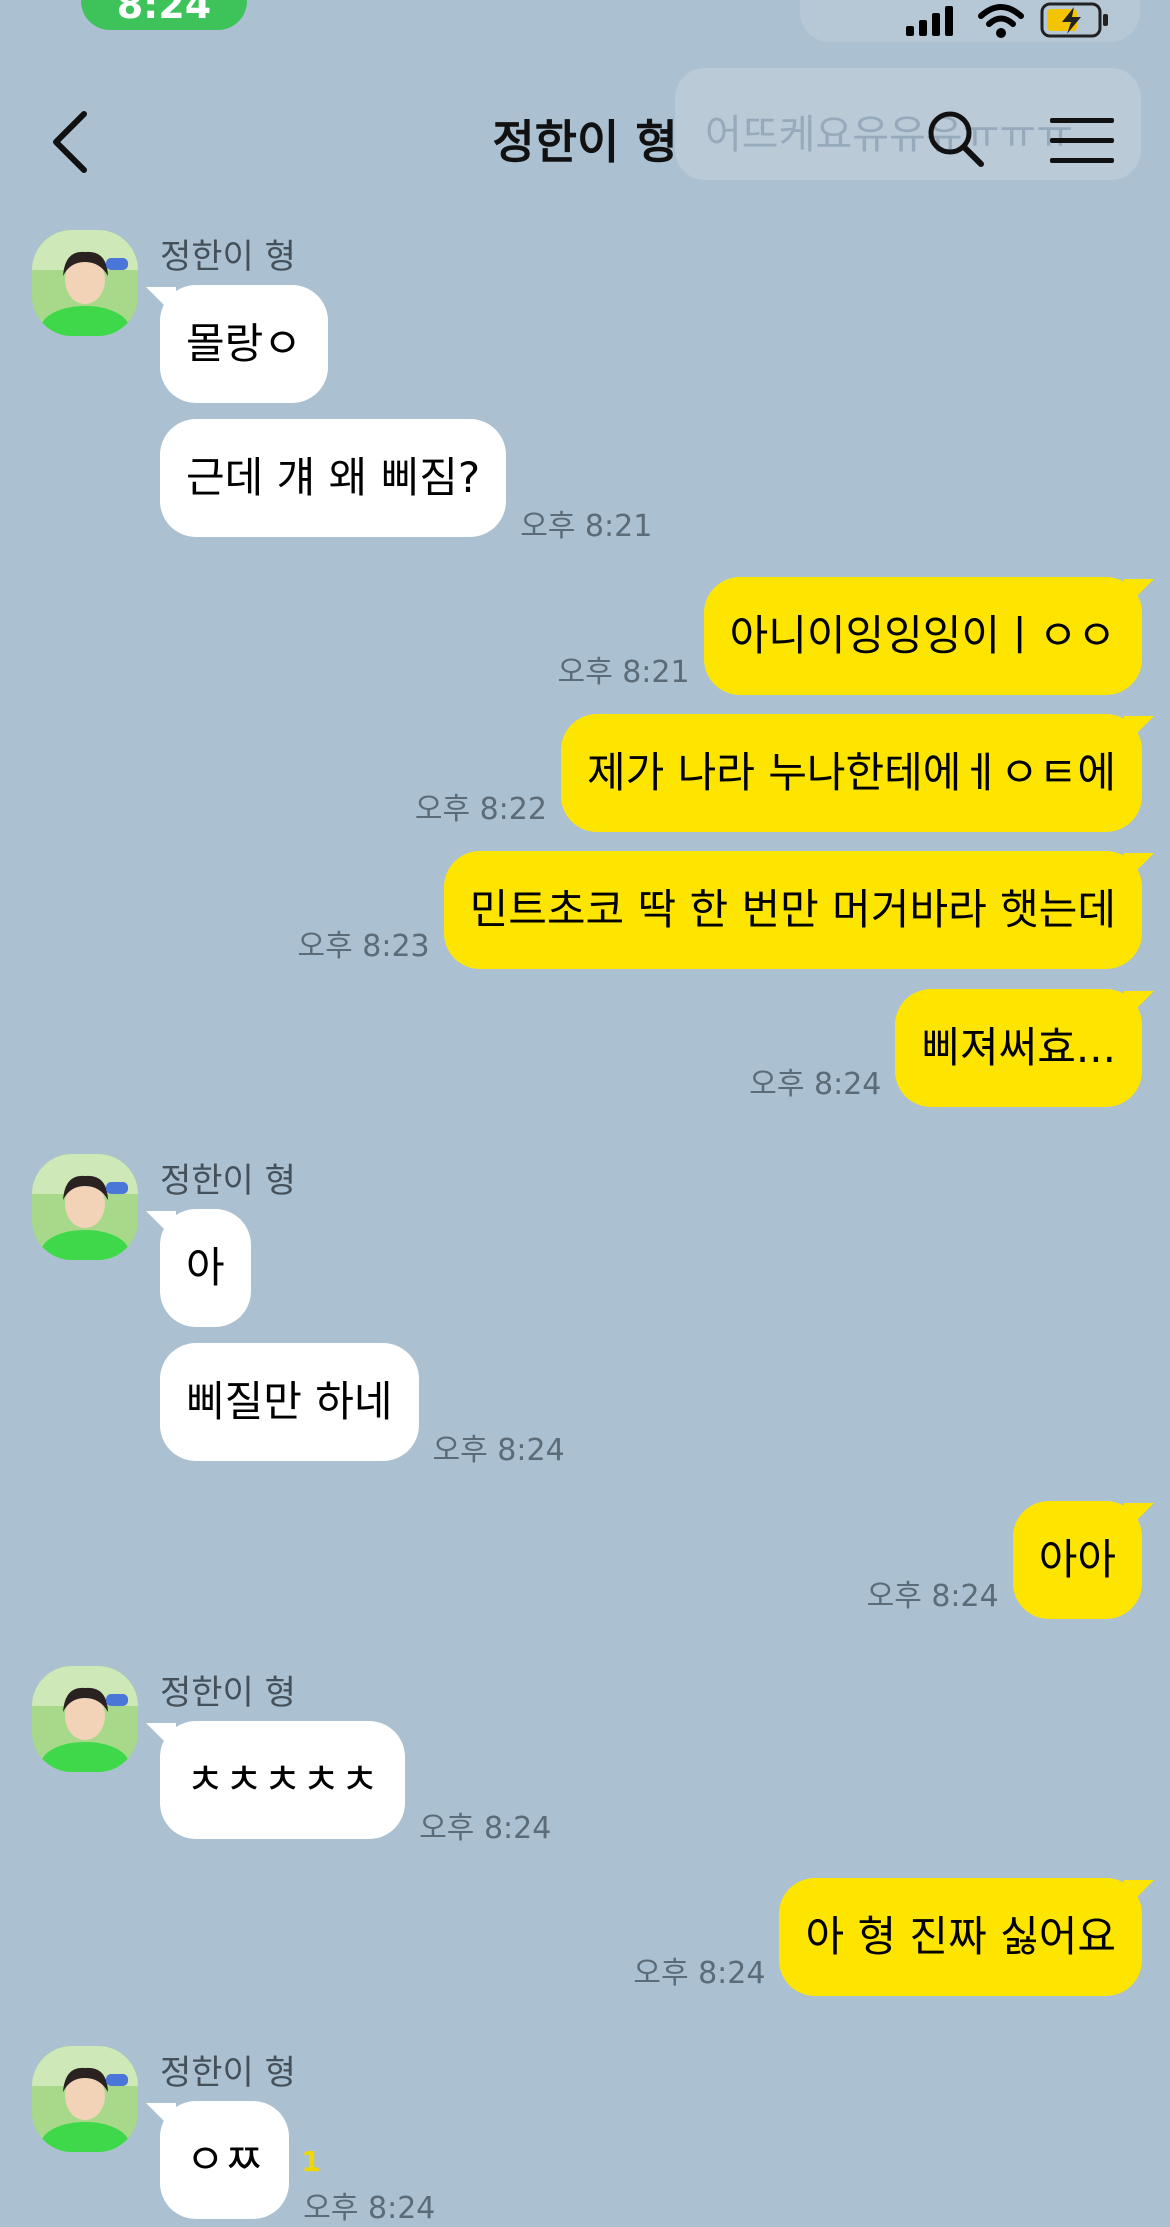 This screenshot has width=1170, height=2227. What do you see at coordinates (311, 2161) in the screenshot?
I see `unread-count: 1` at bounding box center [311, 2161].